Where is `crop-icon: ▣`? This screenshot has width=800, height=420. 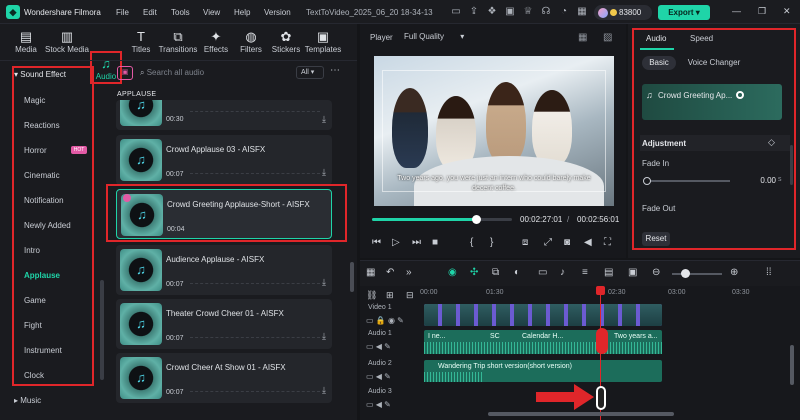
crop-icon: ▣ is located at coordinates (632, 272).